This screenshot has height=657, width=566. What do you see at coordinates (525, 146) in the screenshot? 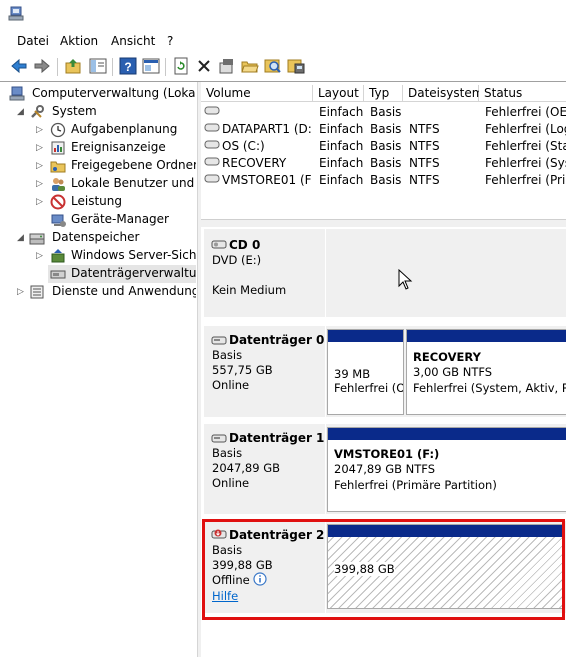
I see `volume-status: Fehlerfrei (Start` at bounding box center [525, 146].